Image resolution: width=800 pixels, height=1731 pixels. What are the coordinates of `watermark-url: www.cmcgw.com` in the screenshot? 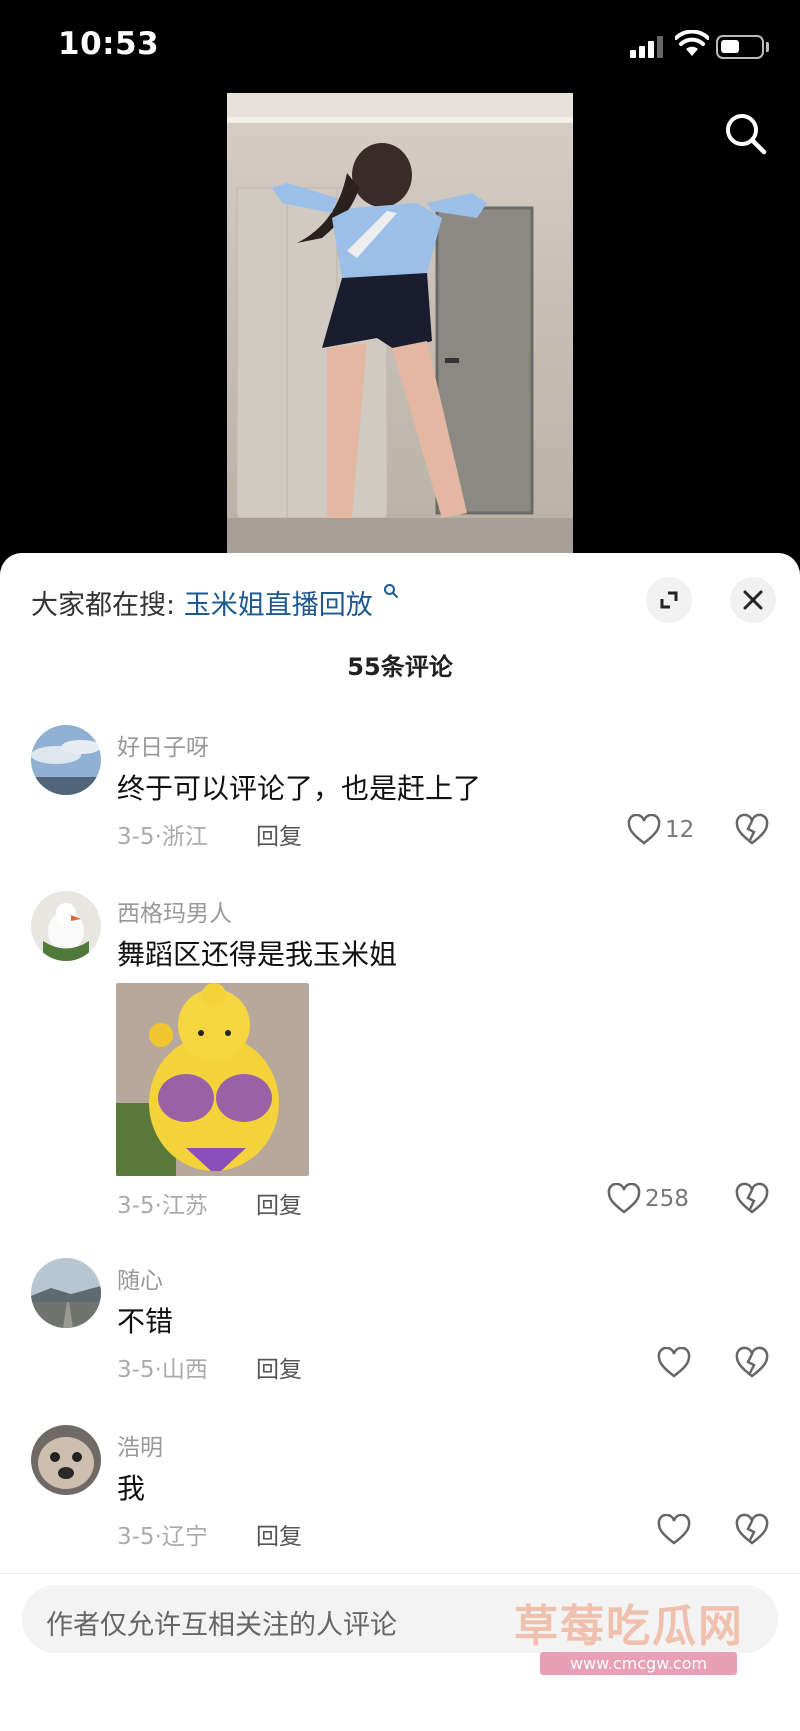 It's located at (639, 1663).